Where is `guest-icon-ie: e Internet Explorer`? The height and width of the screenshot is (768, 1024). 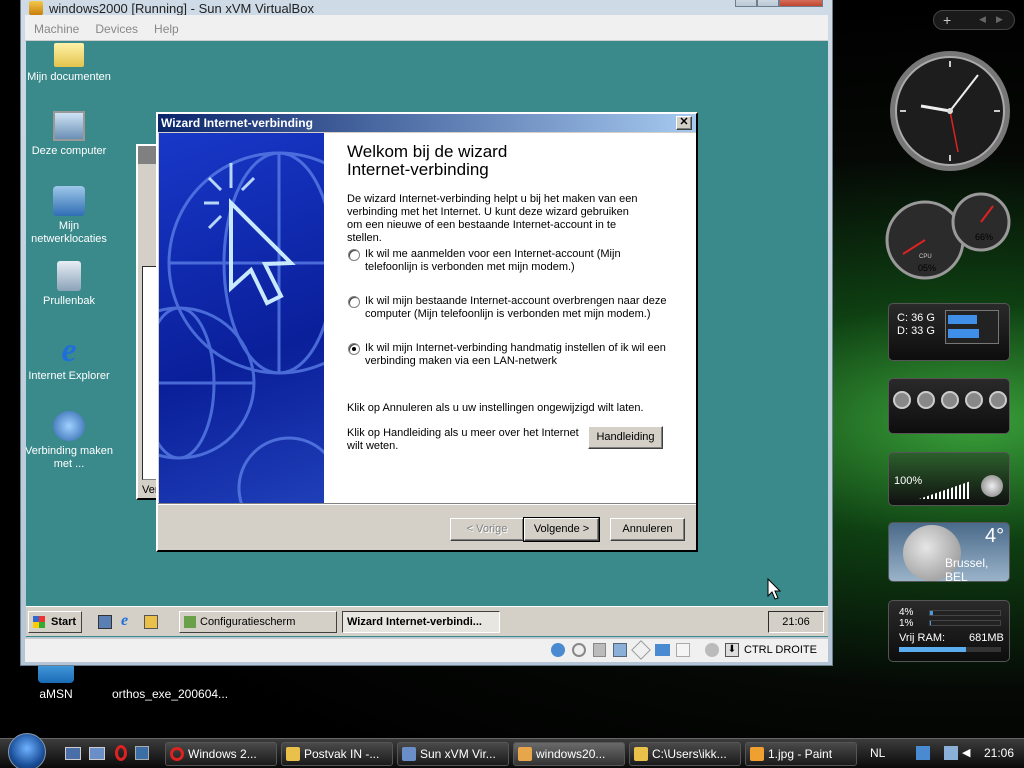 guest-icon-ie: e Internet Explorer is located at coordinates (70, 358).